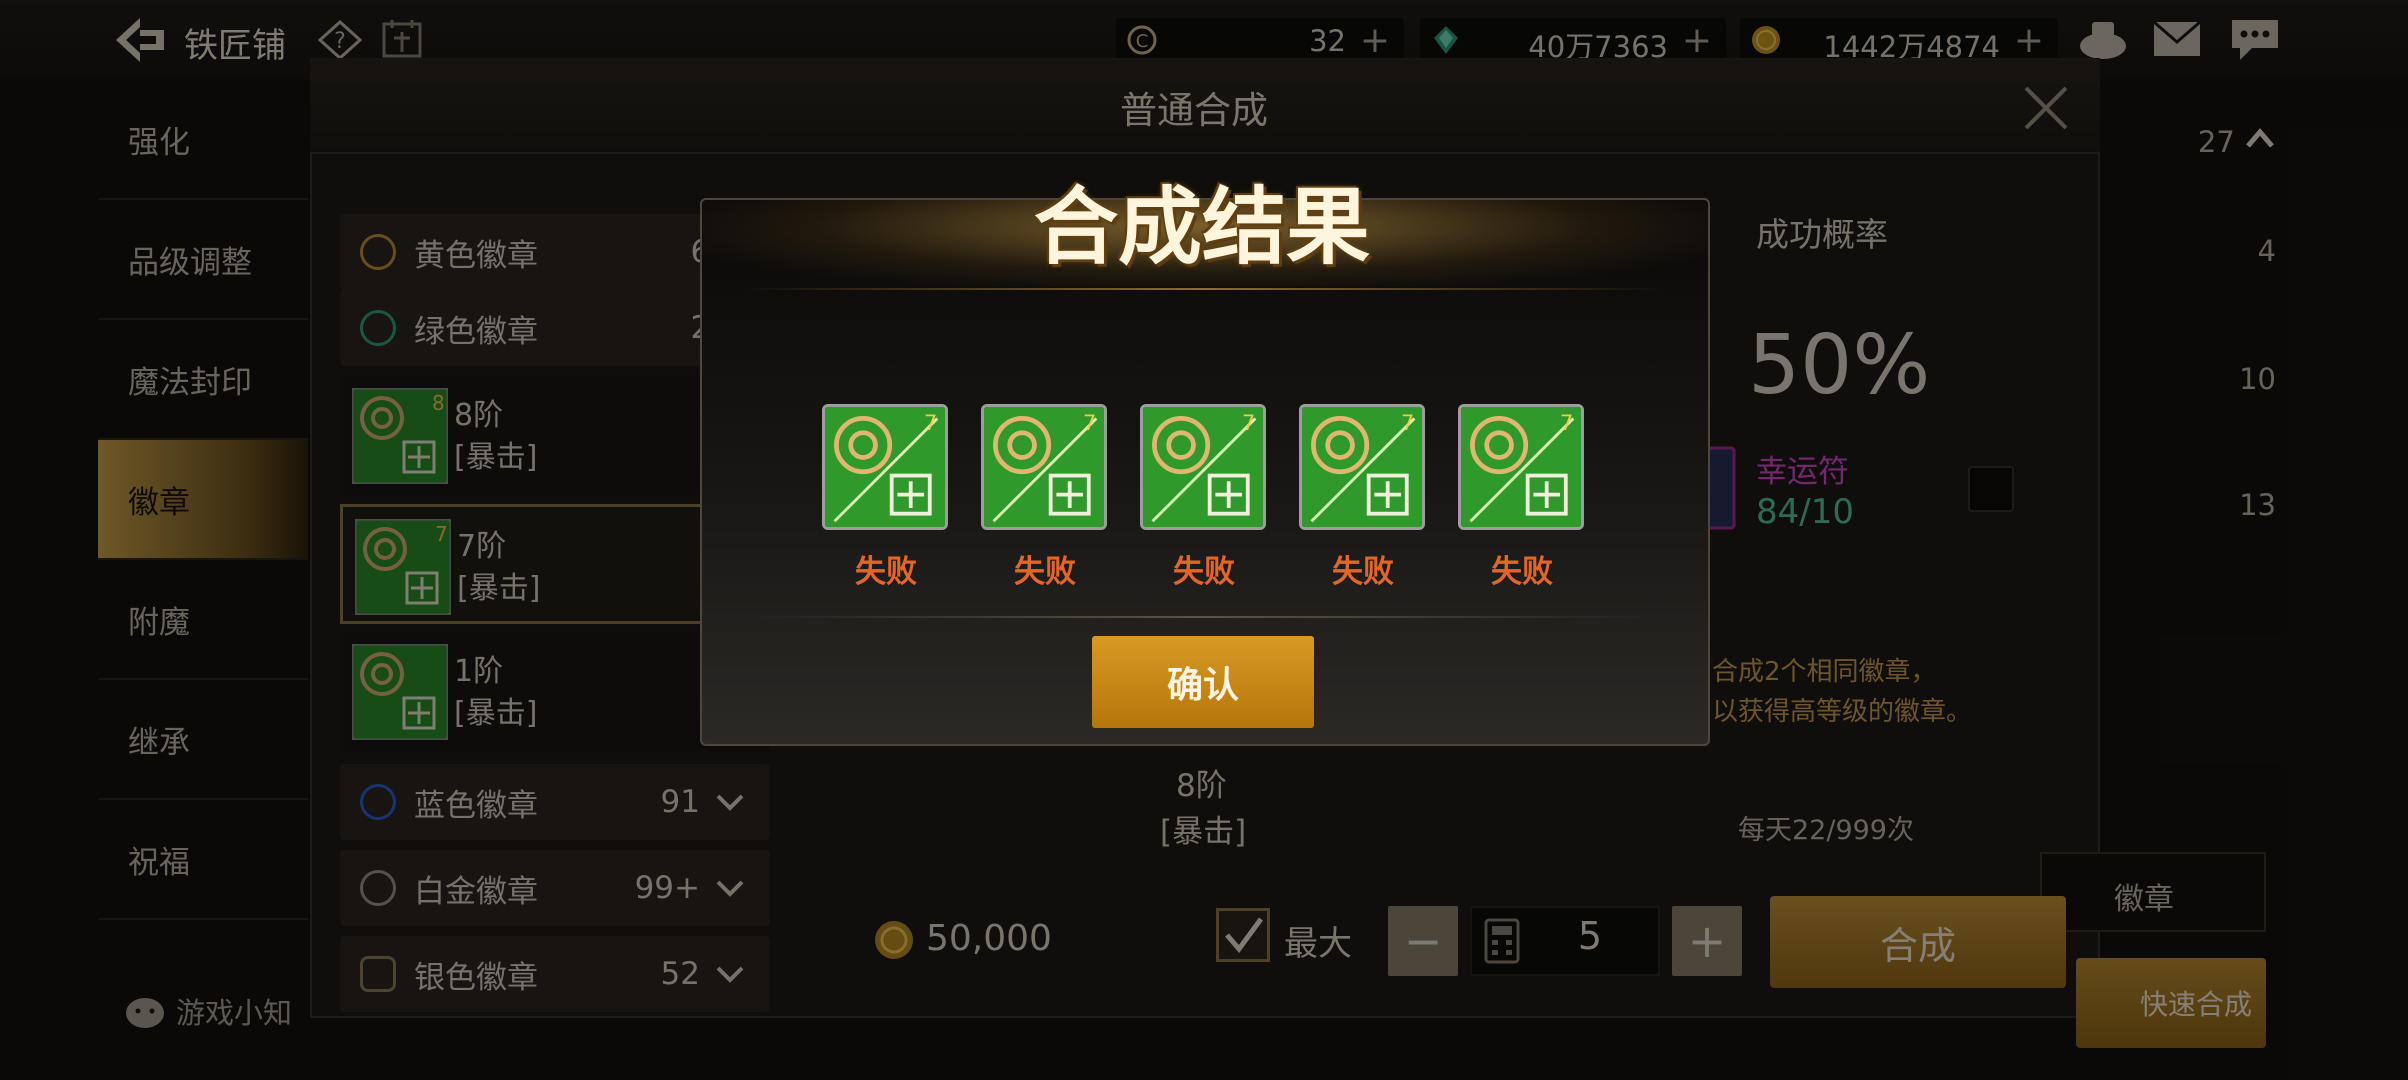 The width and height of the screenshot is (2408, 1080). I want to click on dialog-title: 合成结果, so click(1201, 227).